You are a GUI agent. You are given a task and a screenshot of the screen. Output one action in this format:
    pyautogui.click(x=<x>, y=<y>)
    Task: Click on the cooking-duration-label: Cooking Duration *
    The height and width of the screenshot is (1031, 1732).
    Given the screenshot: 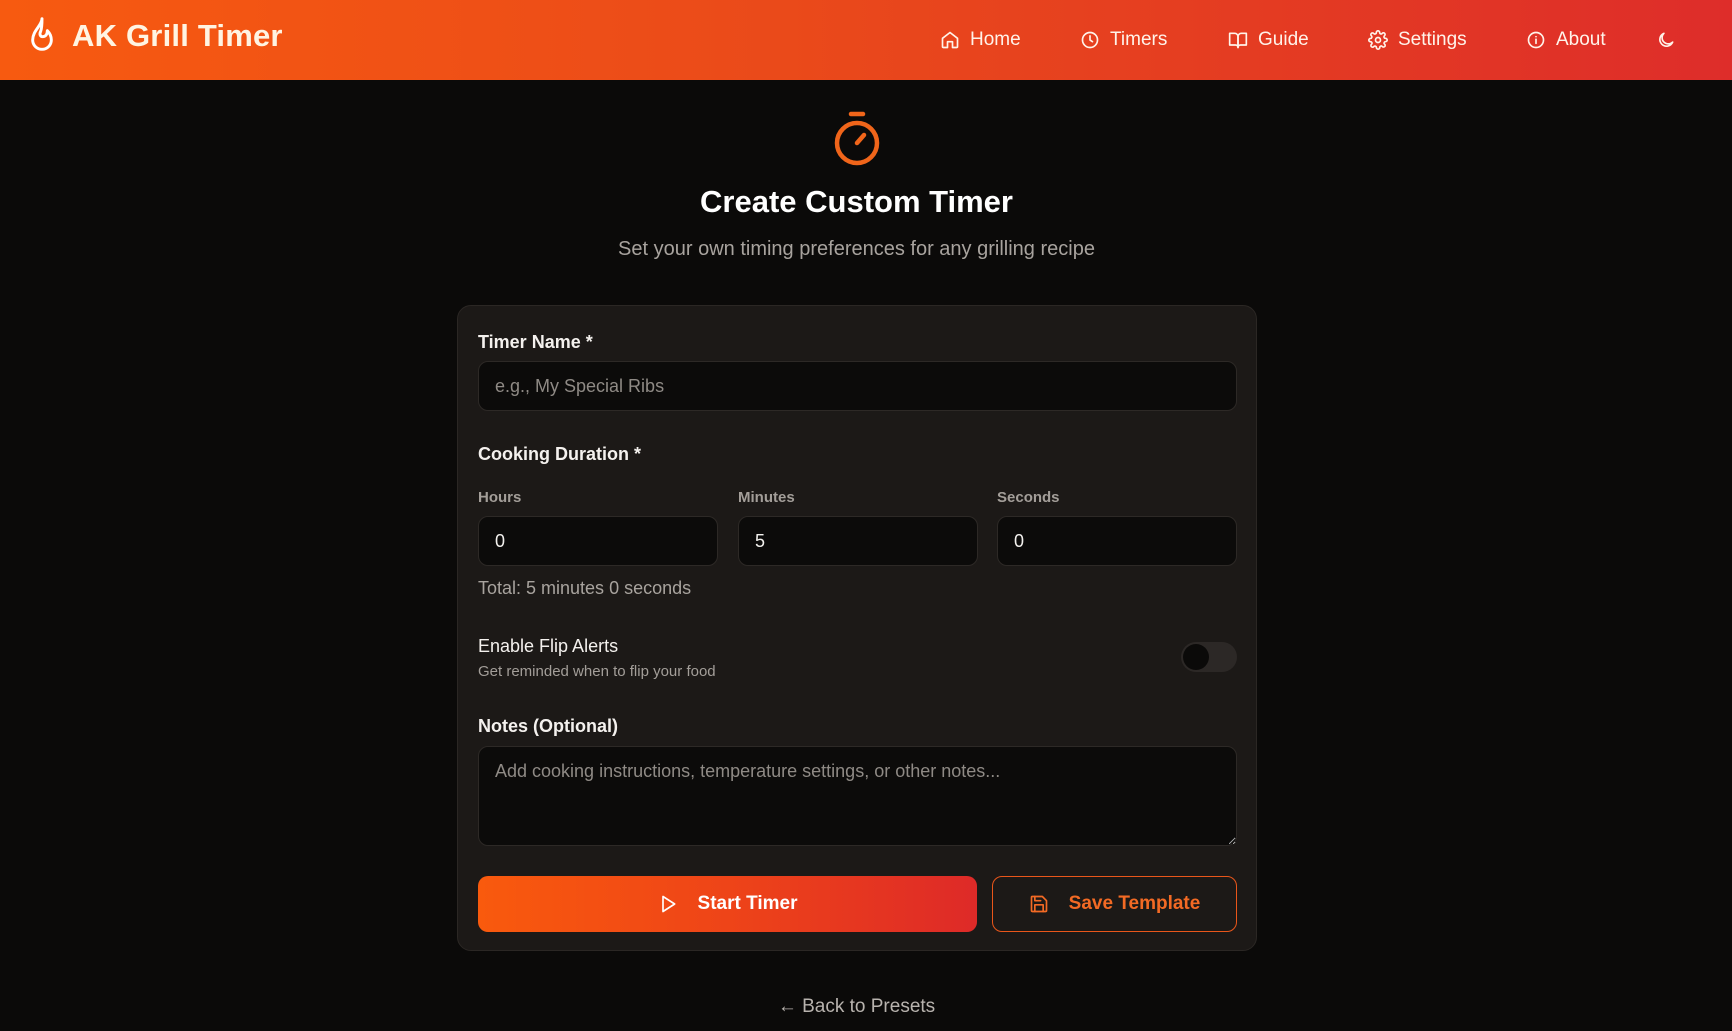 What is the action you would take?
    pyautogui.click(x=559, y=454)
    